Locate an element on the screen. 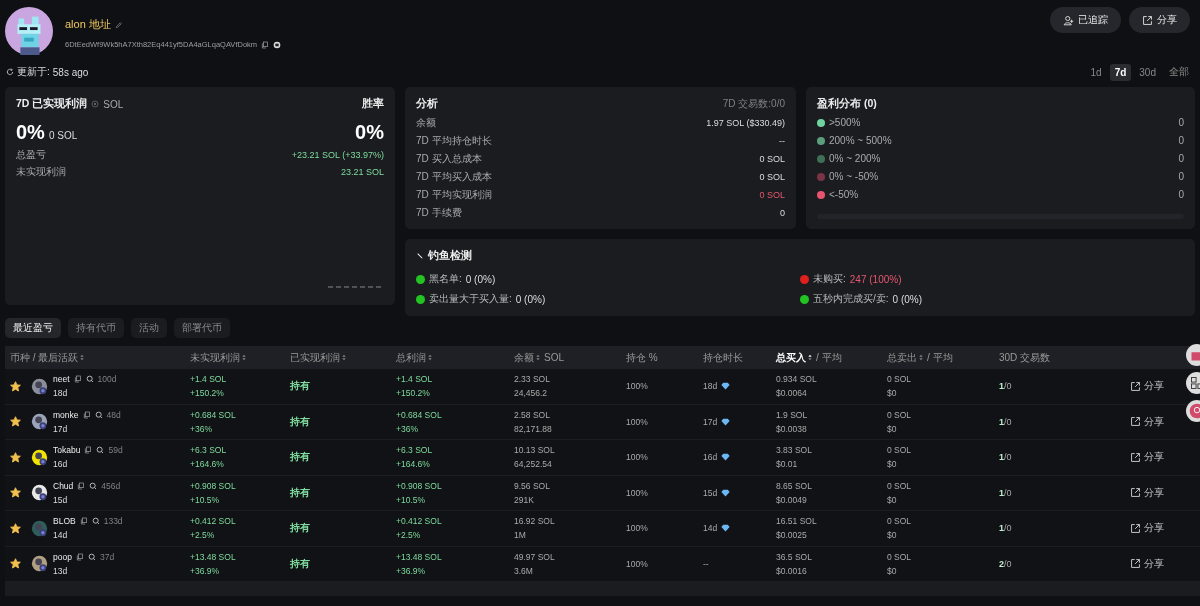  column-header: 币种 / 最后活跃 is located at coordinates (44, 357).